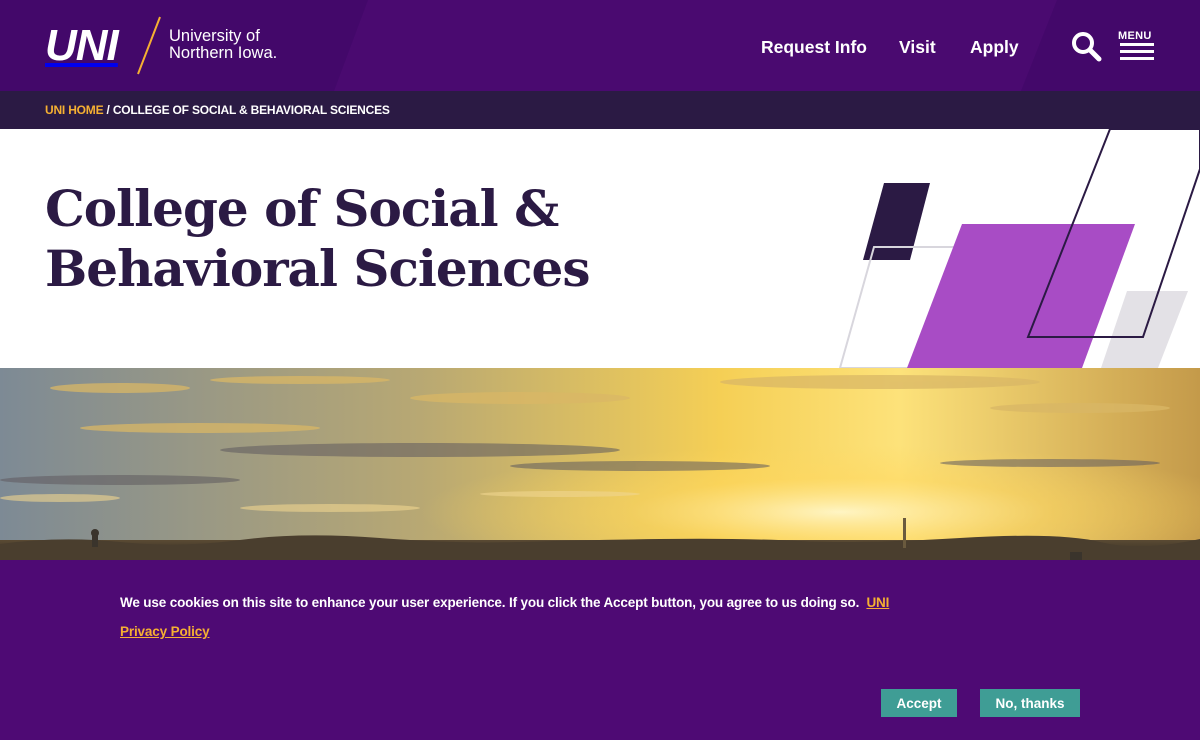 This screenshot has height=740, width=1200. What do you see at coordinates (1135, 36) in the screenshot?
I see `menu-label: MENU` at bounding box center [1135, 36].